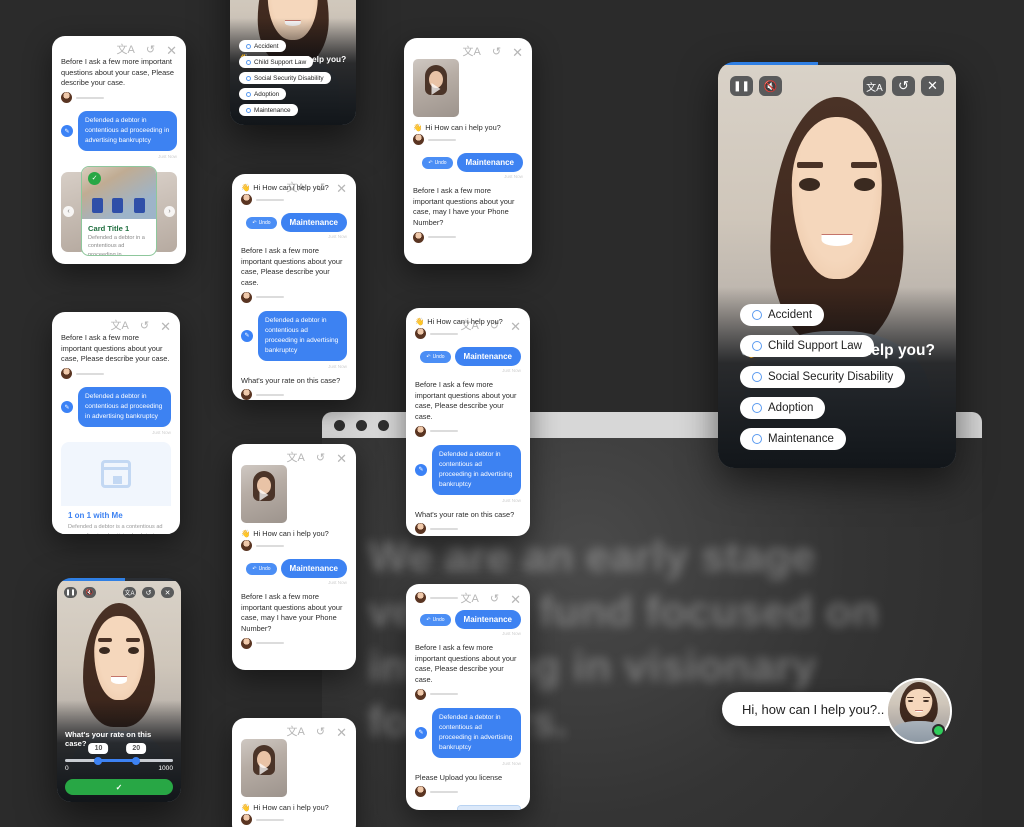 Image resolution: width=1024 pixels, height=827 pixels. I want to click on slider-handle-low, so click(98, 760).